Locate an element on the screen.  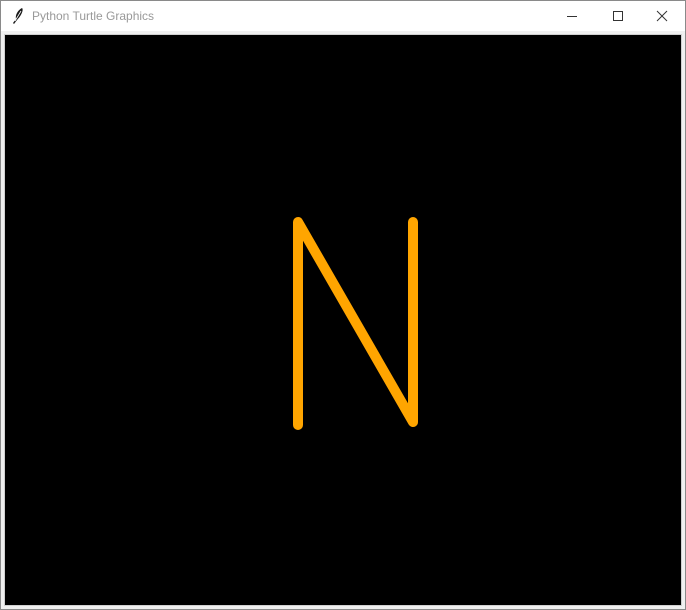
minimize-button is located at coordinates (572, 16).